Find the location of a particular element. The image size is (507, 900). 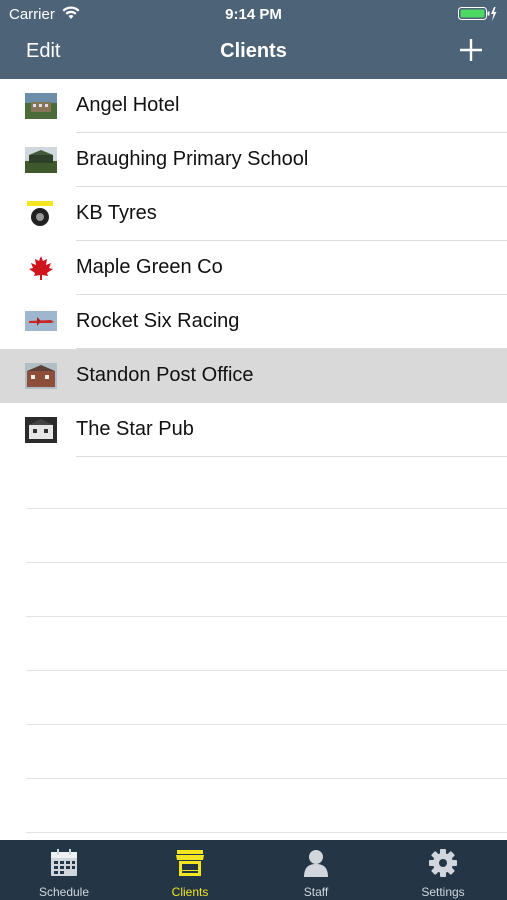

client-row-kb-tyres: KB Tyres is located at coordinates (253, 214).